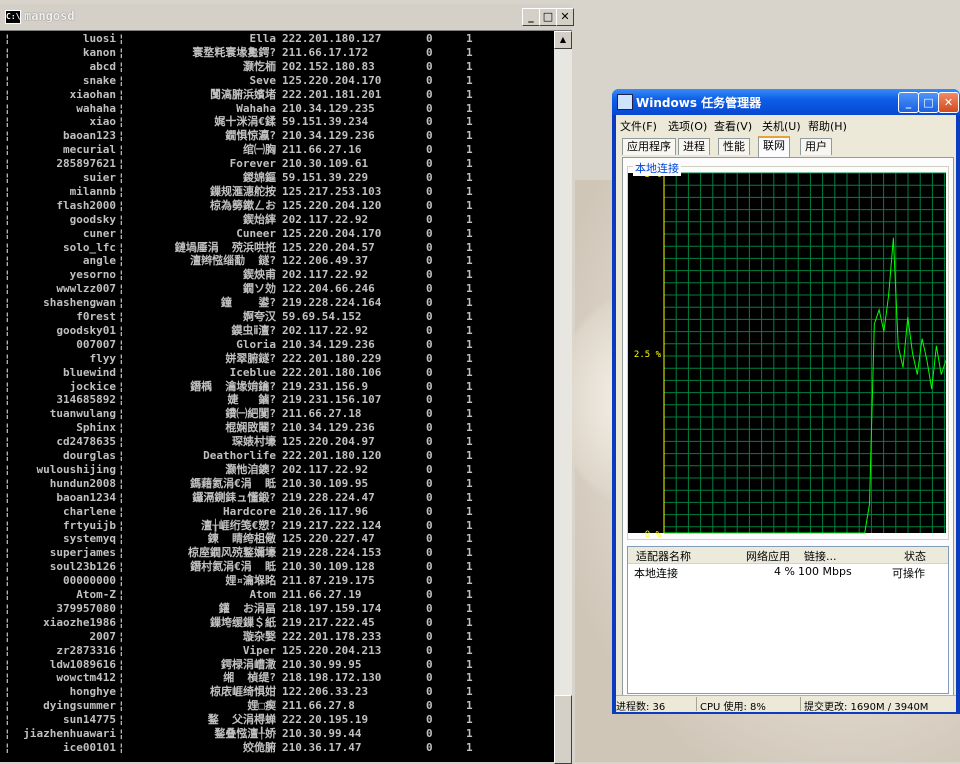 Image resolution: width=960 pixels, height=764 pixels. What do you see at coordinates (86, 205) in the screenshot?
I see `account-name: flash2000` at bounding box center [86, 205].